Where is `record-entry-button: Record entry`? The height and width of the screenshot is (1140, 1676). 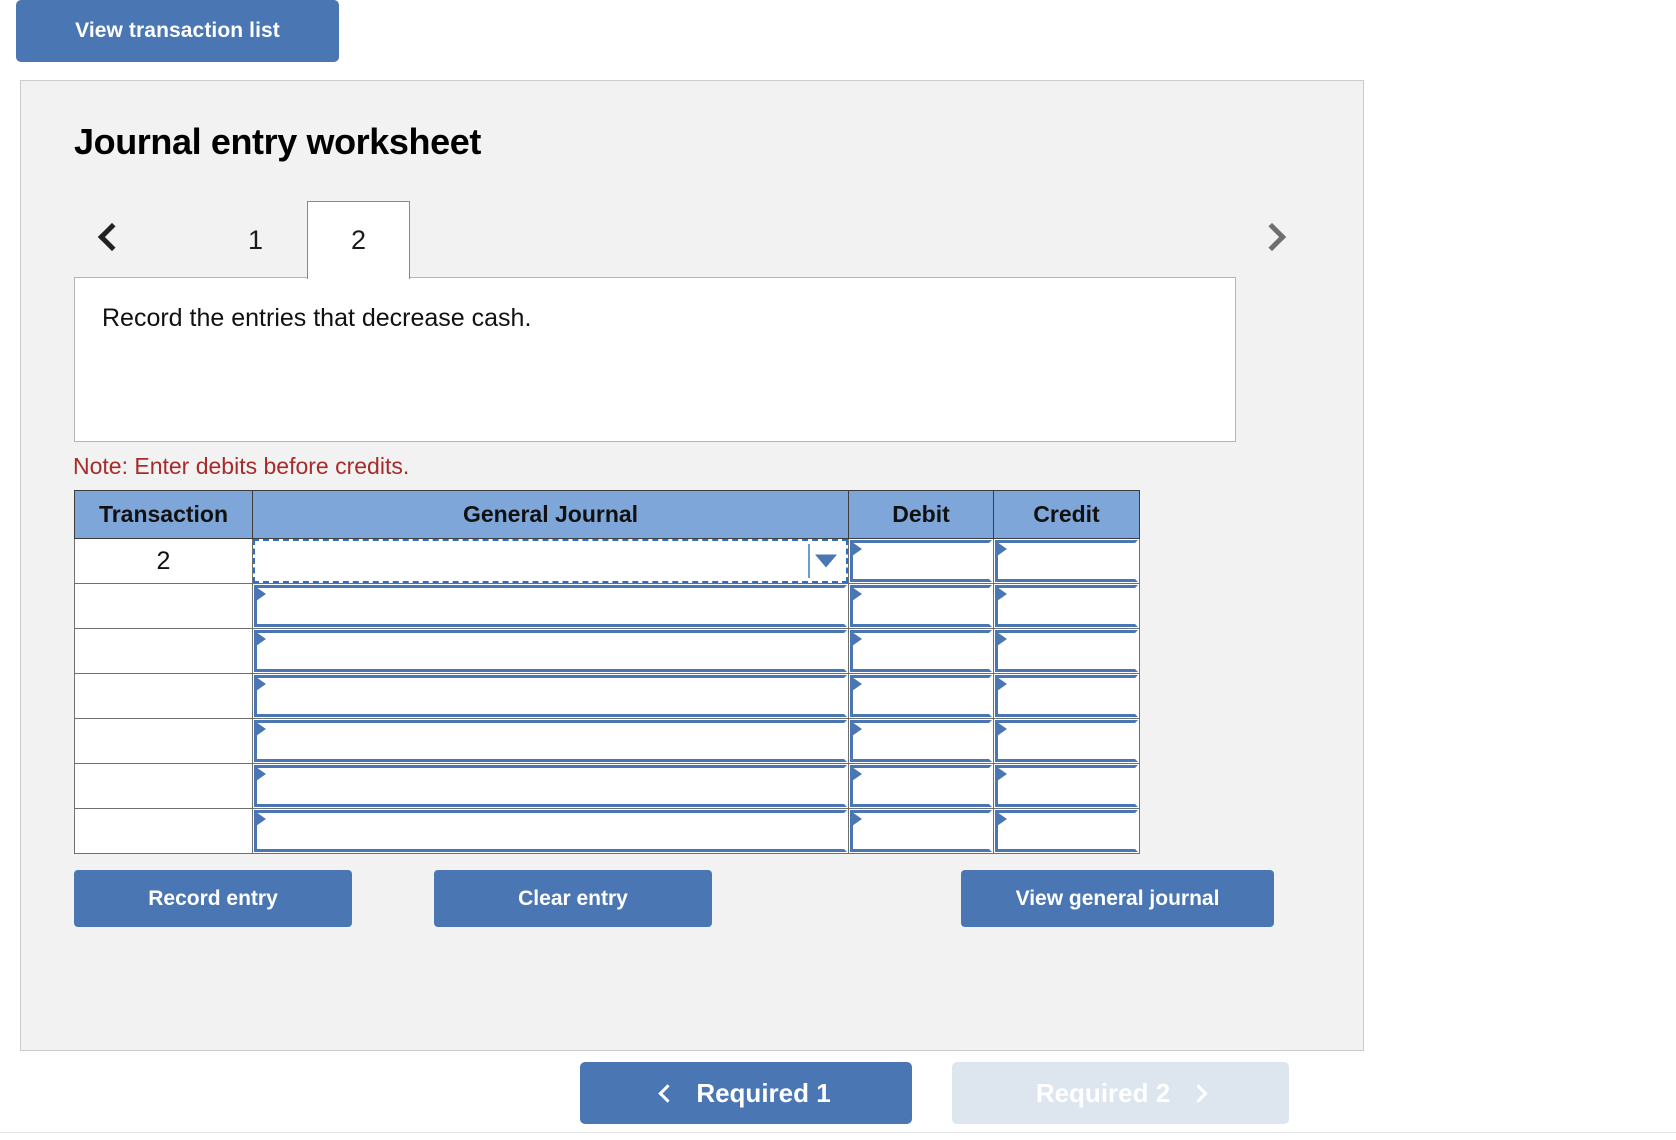
record-entry-button: Record entry is located at coordinates (213, 898).